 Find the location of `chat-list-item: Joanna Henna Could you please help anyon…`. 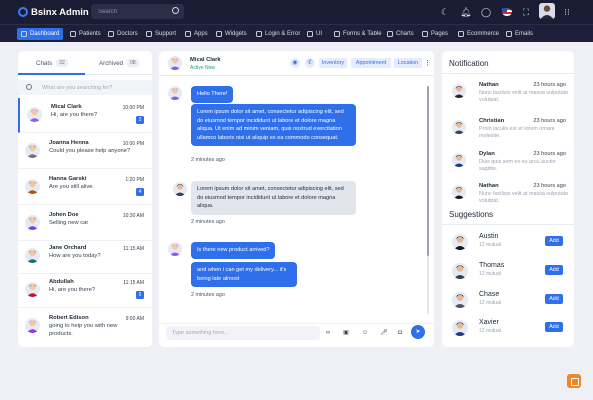

chat-list-item: Joanna Henna Could you please help anyon… is located at coordinates (85, 151).